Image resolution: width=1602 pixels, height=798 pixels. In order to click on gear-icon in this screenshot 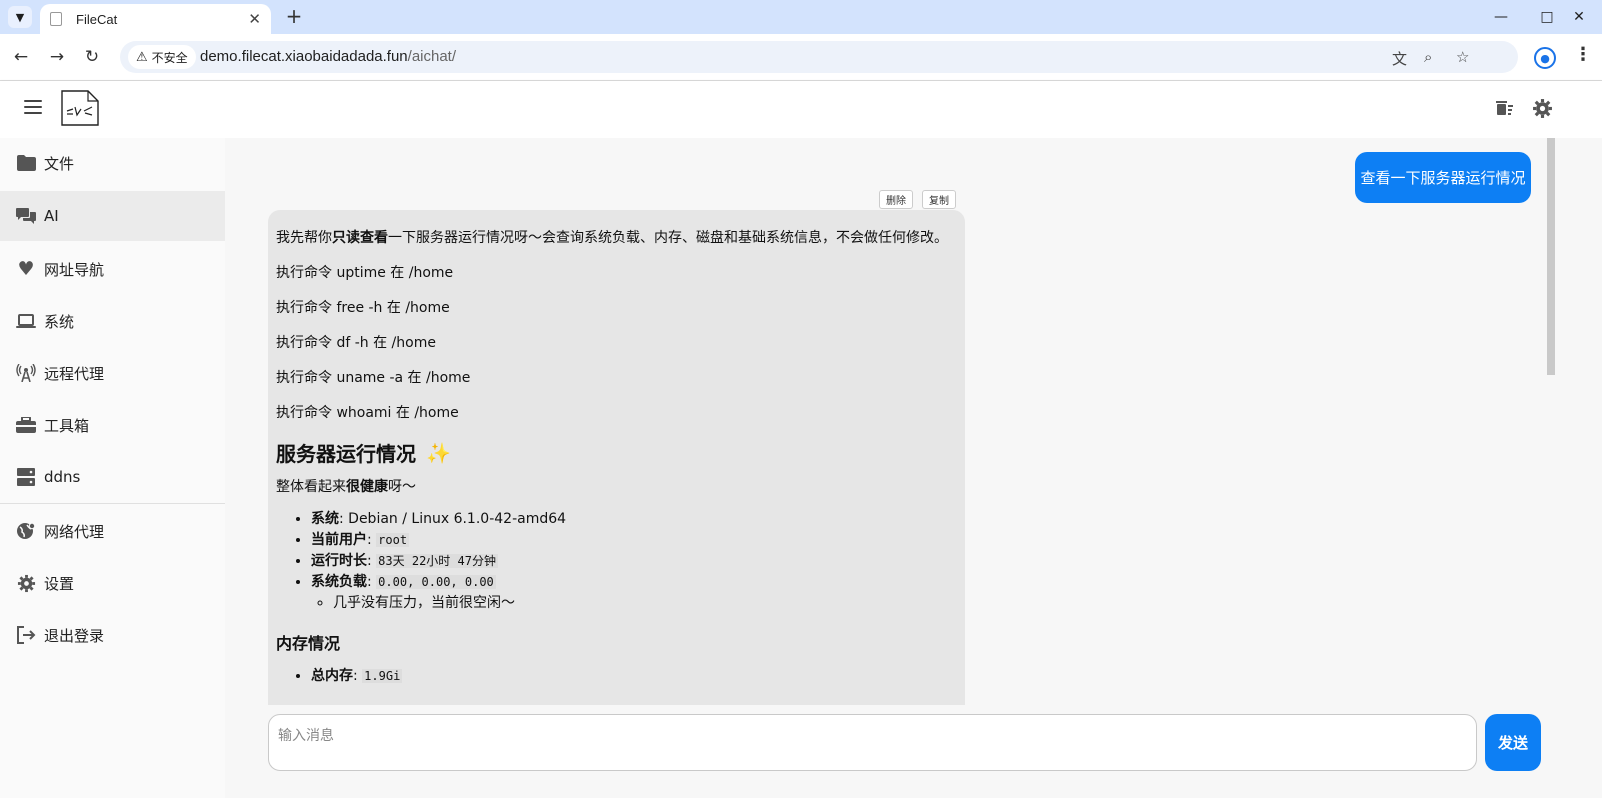, I will do `click(26, 583)`.